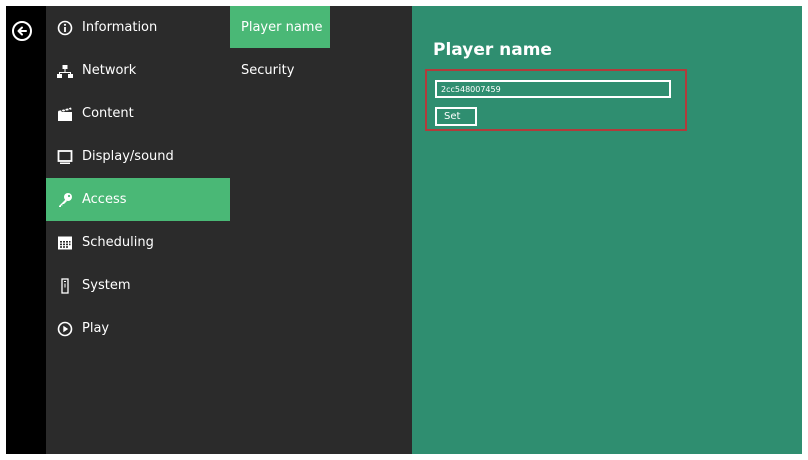  What do you see at coordinates (108, 113) in the screenshot?
I see `sidebar-item-label: Content` at bounding box center [108, 113].